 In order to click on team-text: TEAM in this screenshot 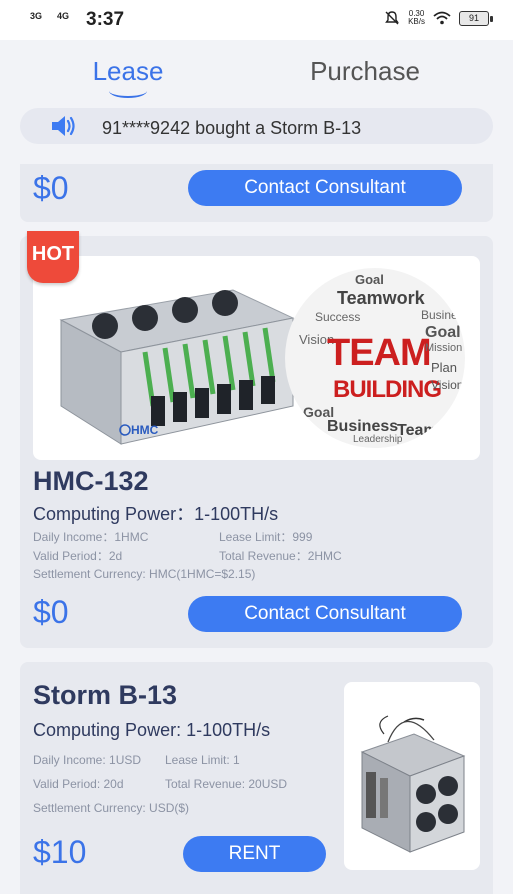, I will do `click(379, 353)`.